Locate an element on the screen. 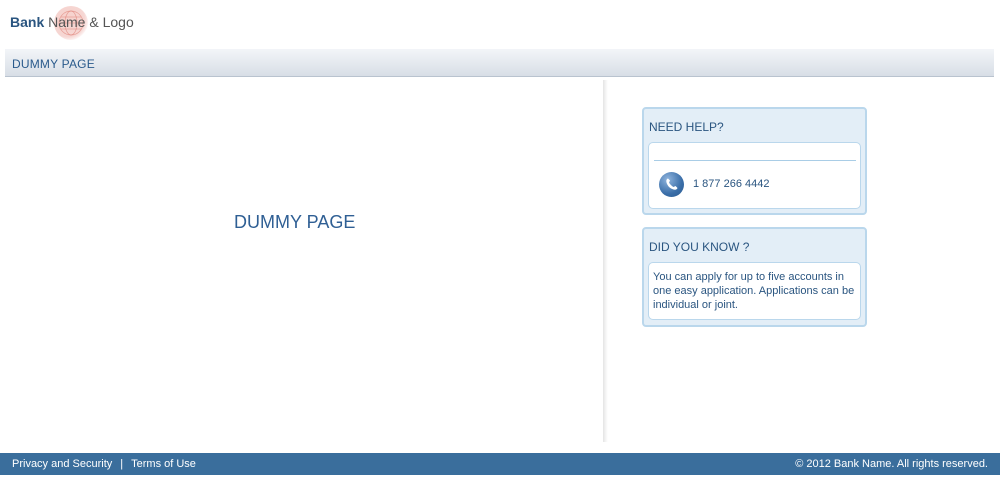  header: Bank Name & Logo is located at coordinates (500, 24).